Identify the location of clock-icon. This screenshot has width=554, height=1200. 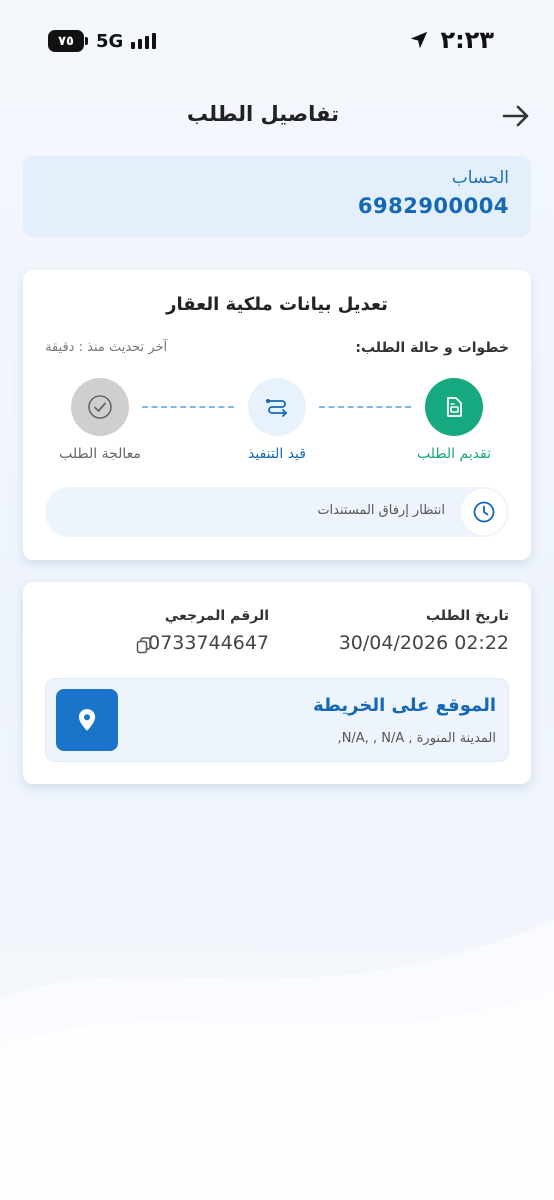
(484, 512).